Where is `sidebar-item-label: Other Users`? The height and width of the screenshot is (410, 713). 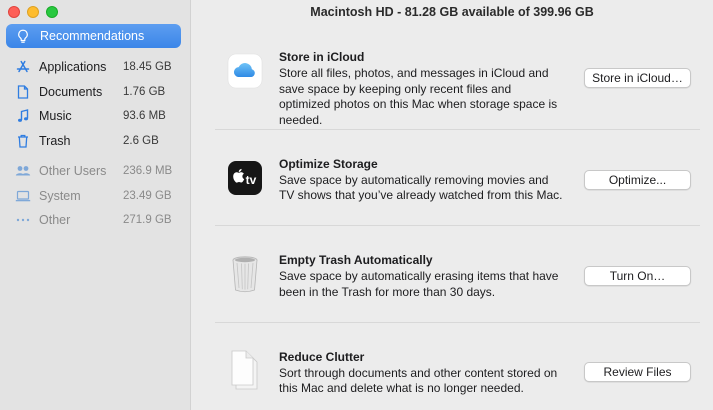 sidebar-item-label: Other Users is located at coordinates (73, 171).